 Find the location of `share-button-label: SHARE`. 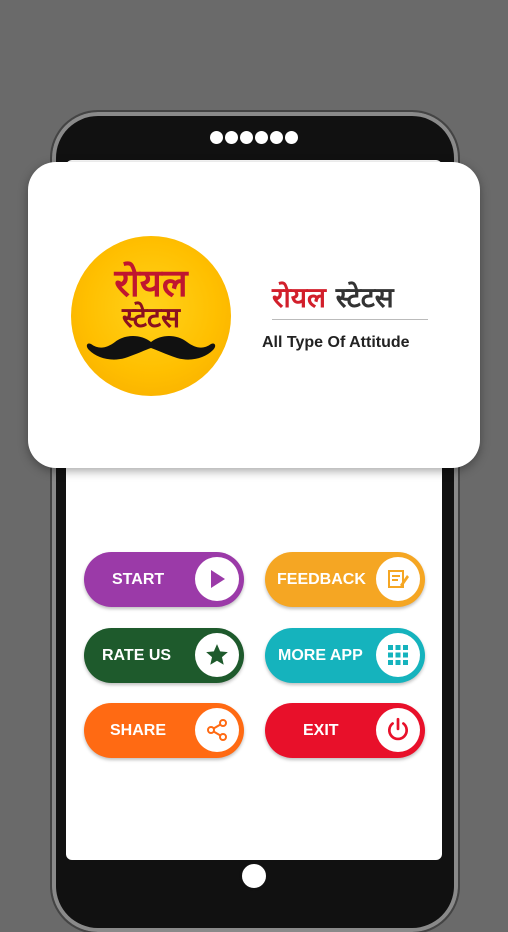

share-button-label: SHARE is located at coordinates (138, 730).